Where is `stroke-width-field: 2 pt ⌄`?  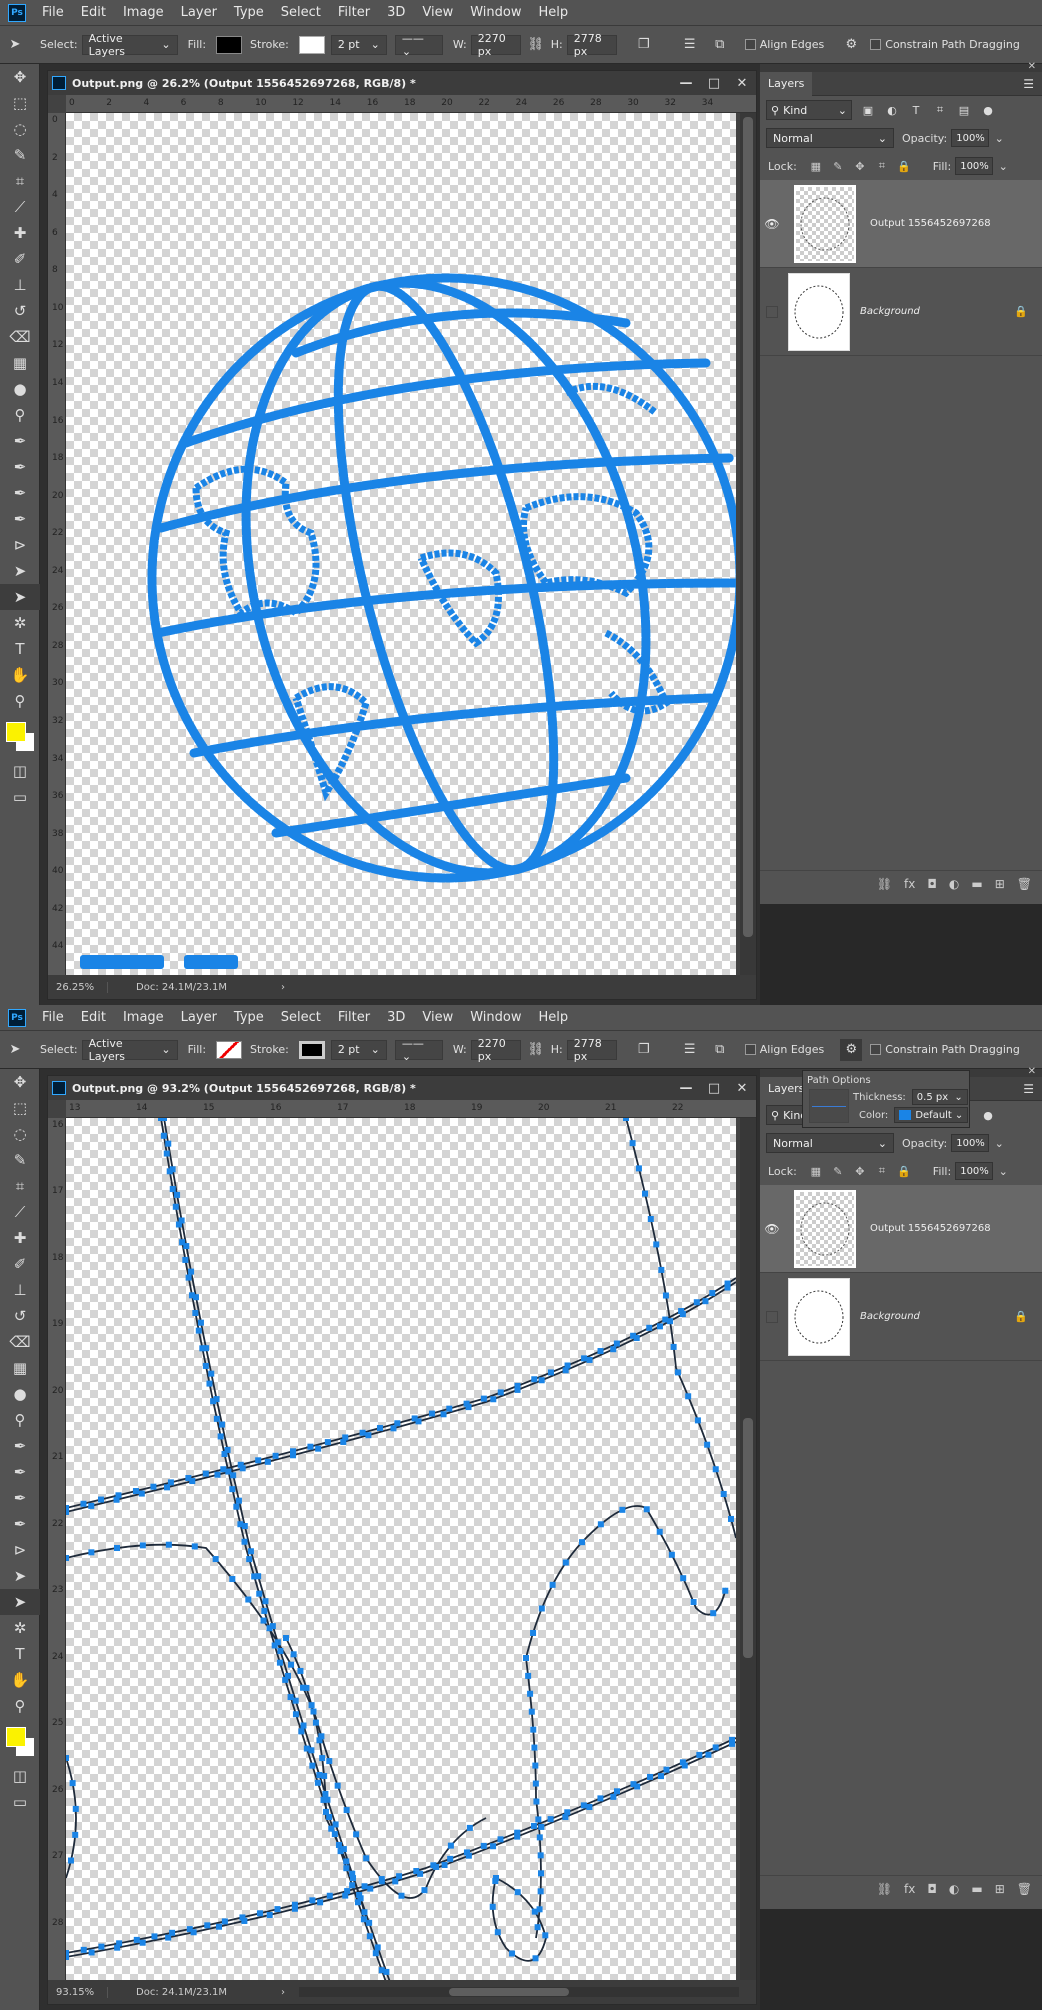
stroke-width-field: 2 pt ⌄ is located at coordinates (358, 44).